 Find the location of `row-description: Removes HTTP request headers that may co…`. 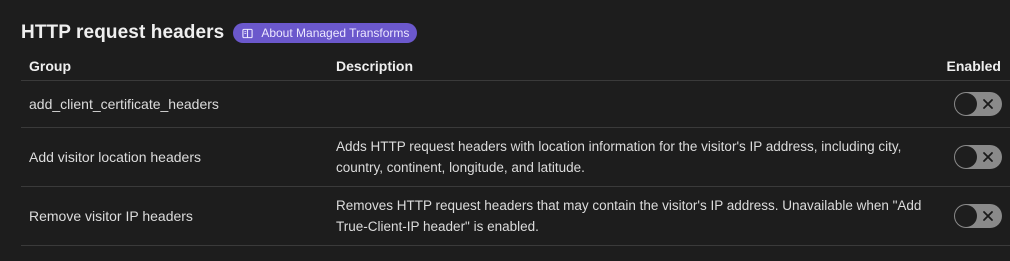

row-description: Removes HTTP request headers that may co… is located at coordinates (636, 216).